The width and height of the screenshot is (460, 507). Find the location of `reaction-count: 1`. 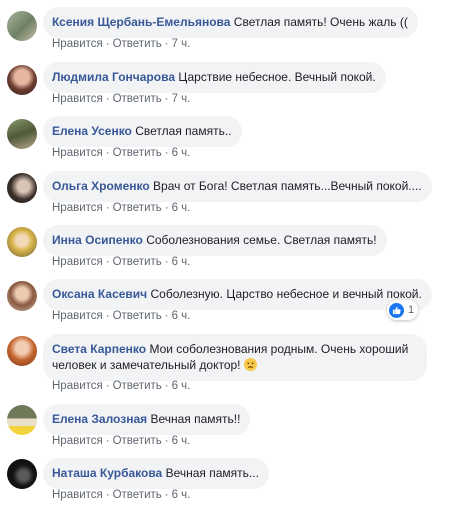

reaction-count: 1 is located at coordinates (403, 310).